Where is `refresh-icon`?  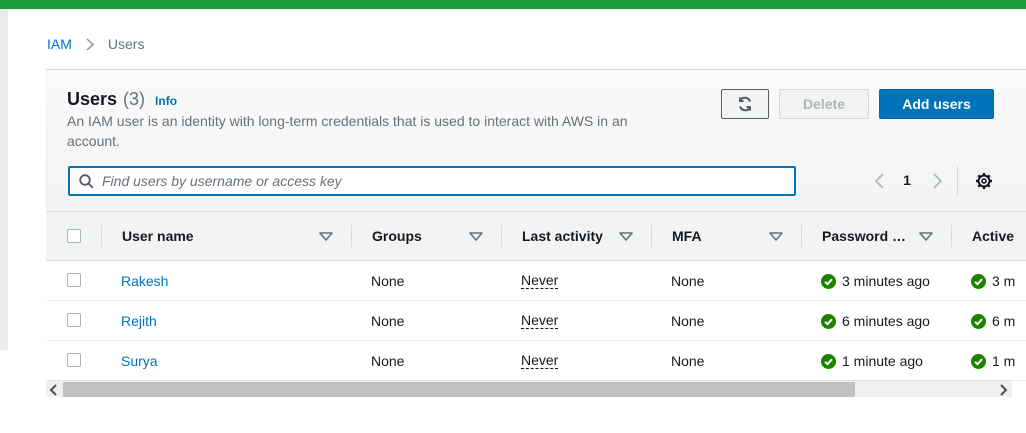 refresh-icon is located at coordinates (745, 104).